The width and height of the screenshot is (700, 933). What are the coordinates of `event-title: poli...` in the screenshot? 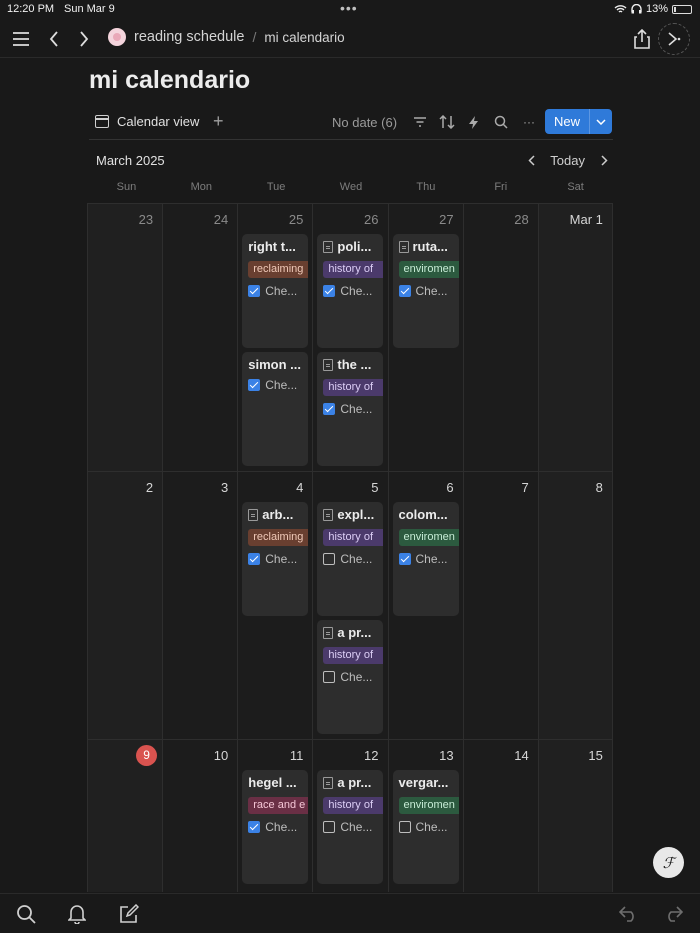 It's located at (354, 246).